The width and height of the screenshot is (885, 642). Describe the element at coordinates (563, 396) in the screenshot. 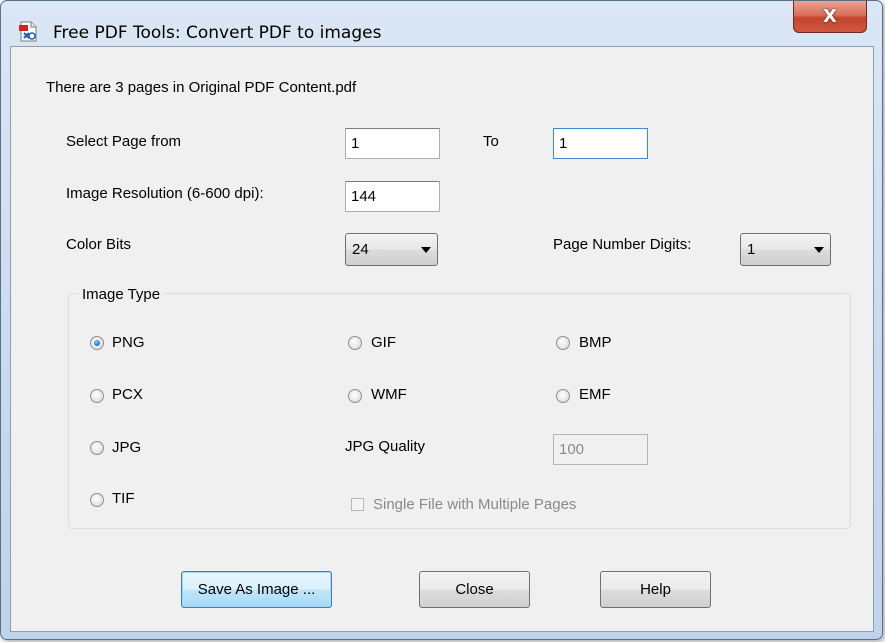

I see `radio-emf` at that location.